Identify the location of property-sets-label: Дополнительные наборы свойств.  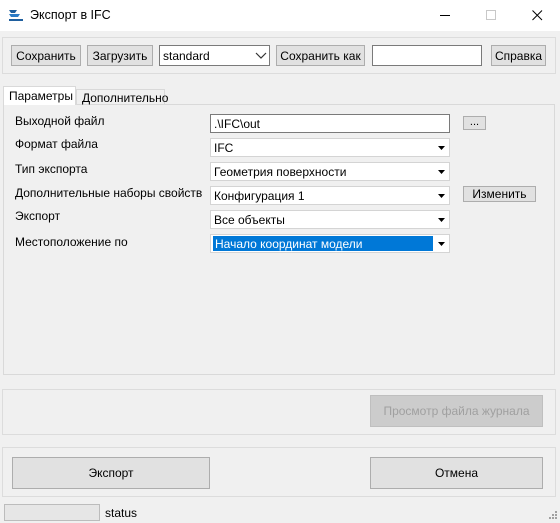
(109, 193).